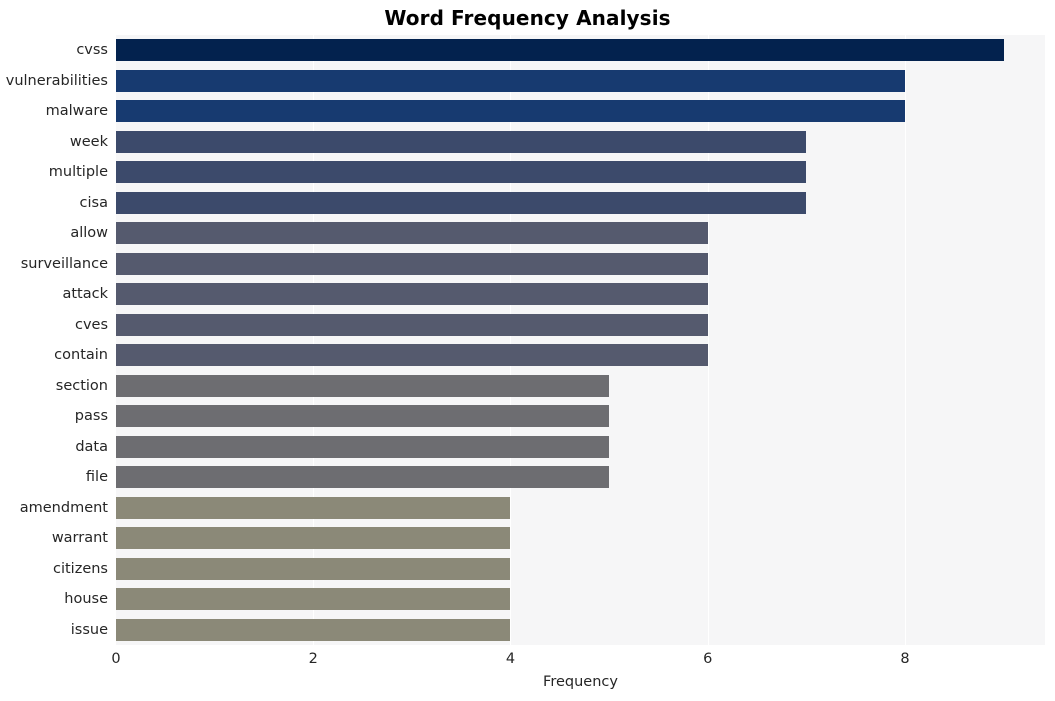 The height and width of the screenshot is (701, 1055). What do you see at coordinates (91, 324) in the screenshot?
I see `y-axis-tick-label: cves` at bounding box center [91, 324].